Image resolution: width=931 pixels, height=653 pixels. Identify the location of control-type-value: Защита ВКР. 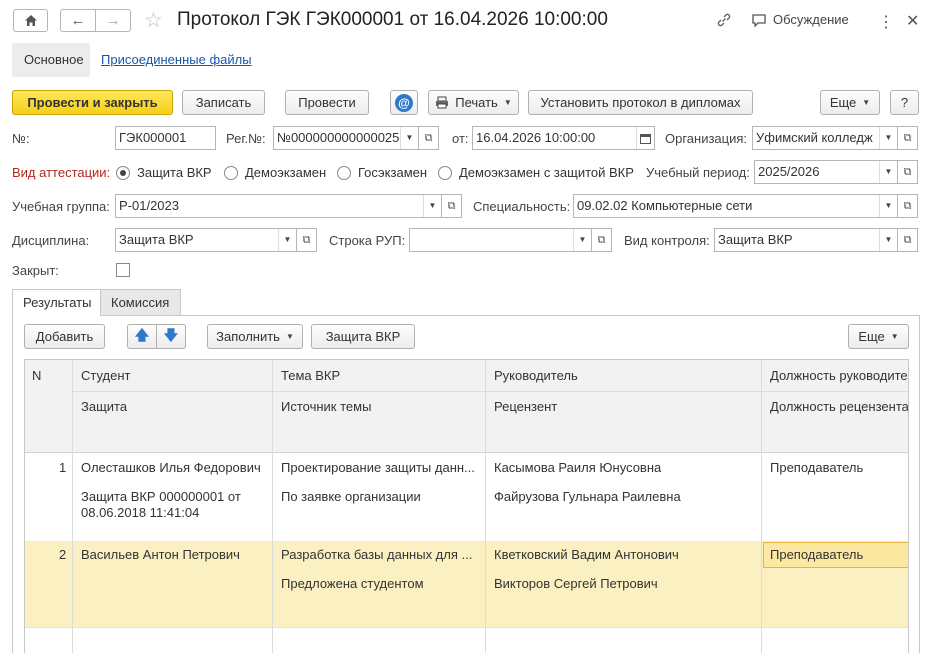
(755, 239).